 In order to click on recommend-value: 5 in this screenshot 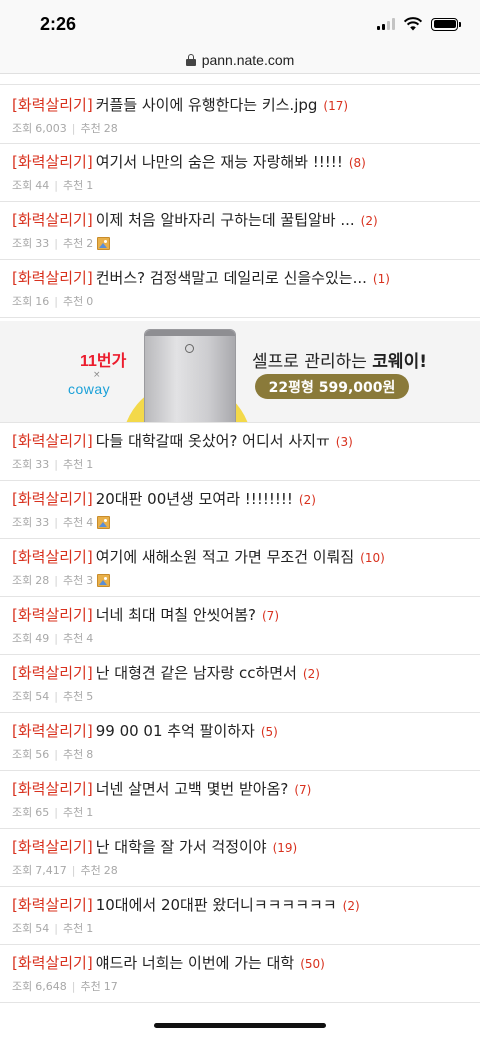, I will do `click(90, 696)`.